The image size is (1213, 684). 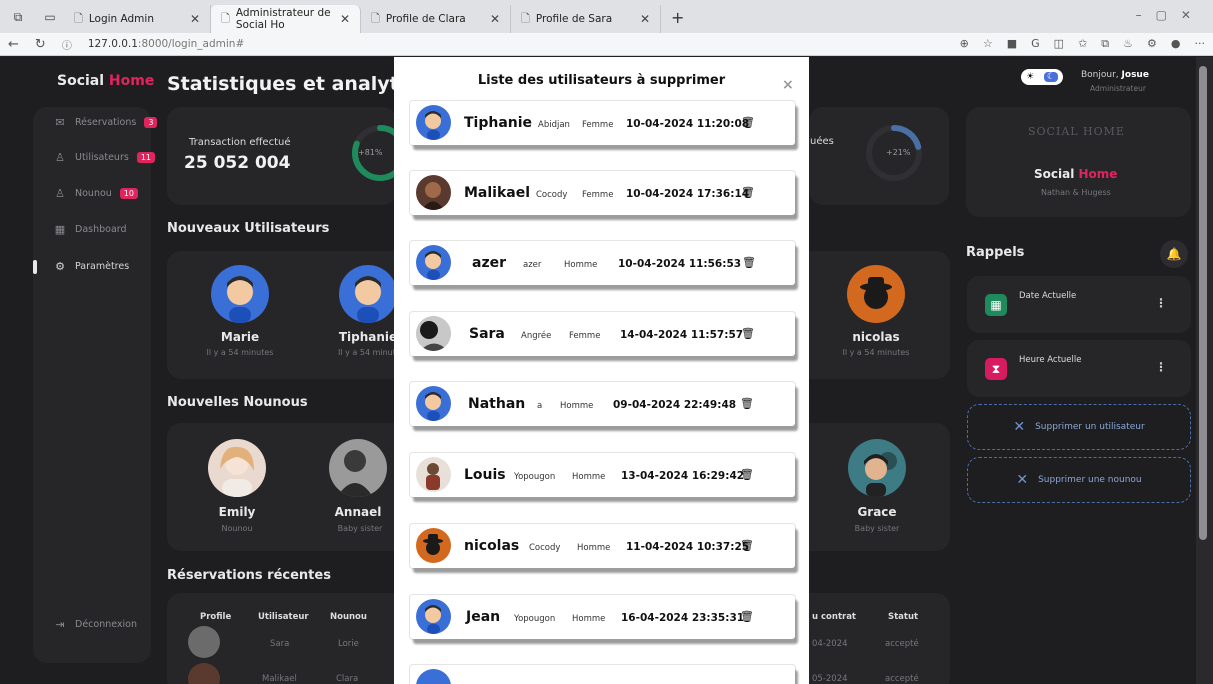 What do you see at coordinates (1082, 44) in the screenshot?
I see `favorites-icon: ✩` at bounding box center [1082, 44].